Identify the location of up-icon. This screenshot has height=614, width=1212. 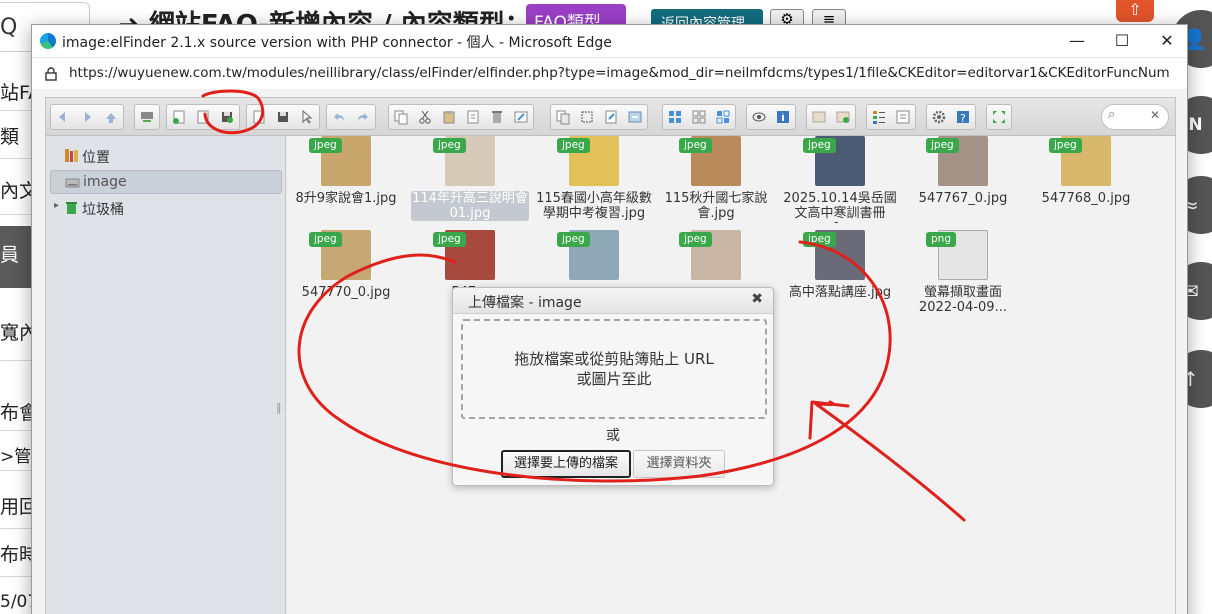
(111, 117).